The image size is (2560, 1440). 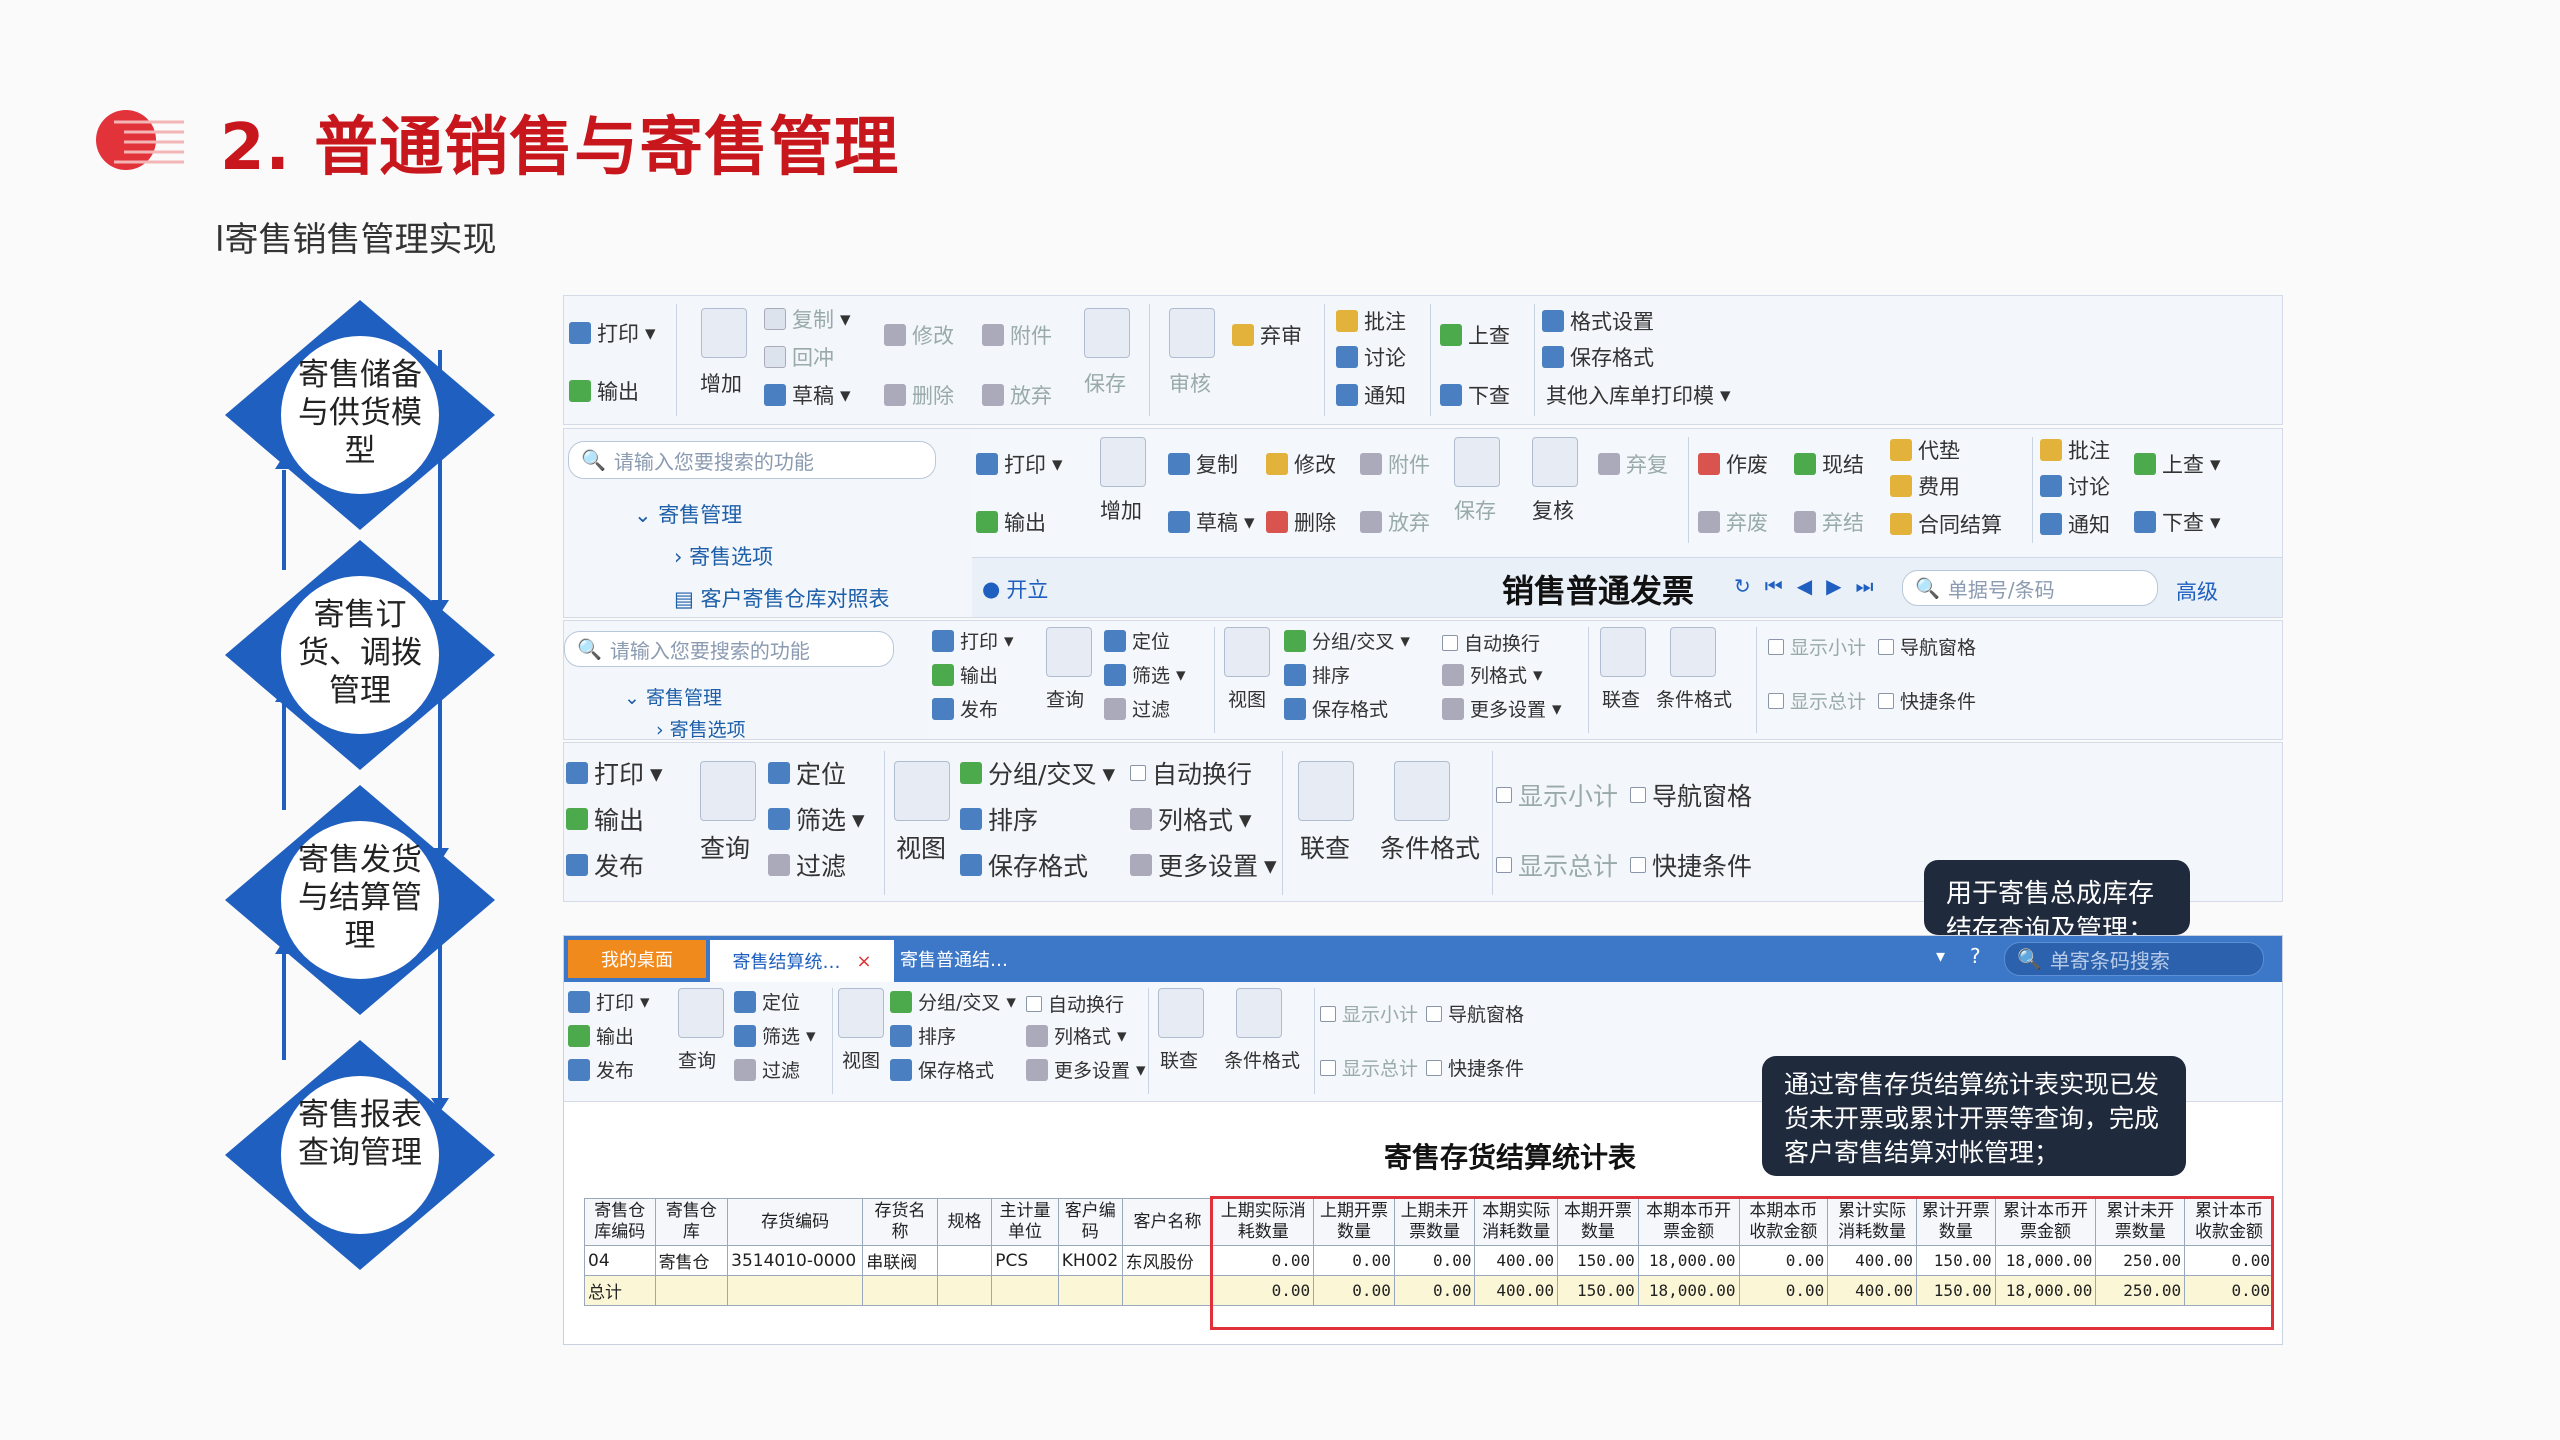 I want to click on column-header: 存货编码, so click(x=795, y=1222).